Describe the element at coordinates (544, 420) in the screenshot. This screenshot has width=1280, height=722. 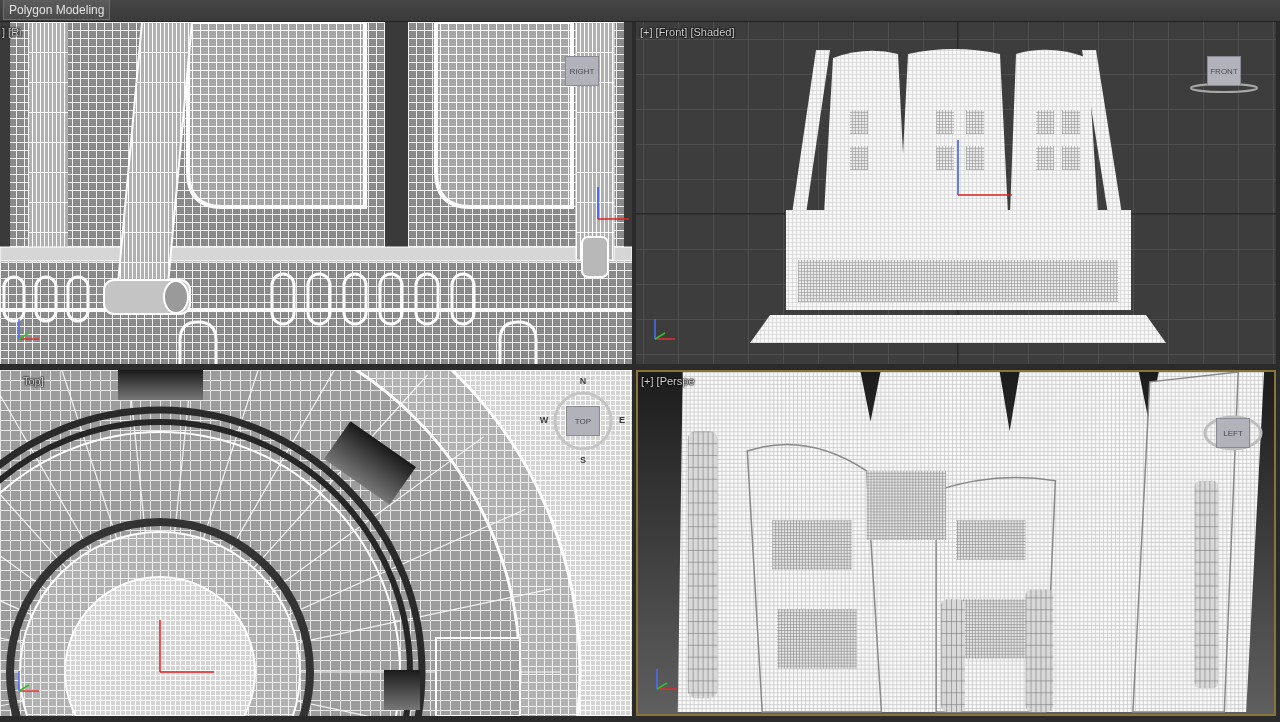
I see `compass-letter: W` at that location.